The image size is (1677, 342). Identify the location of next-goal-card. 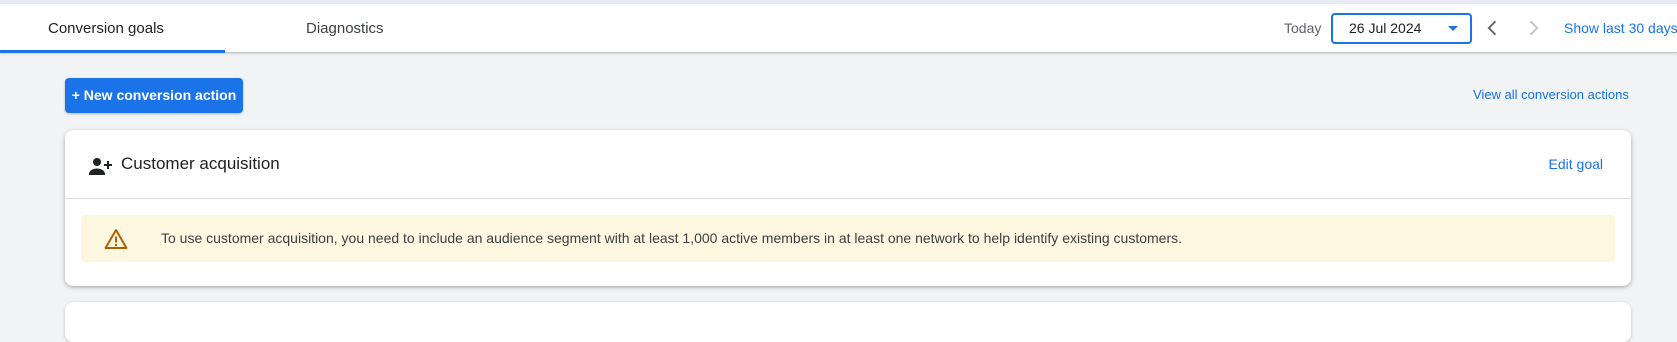
(848, 322).